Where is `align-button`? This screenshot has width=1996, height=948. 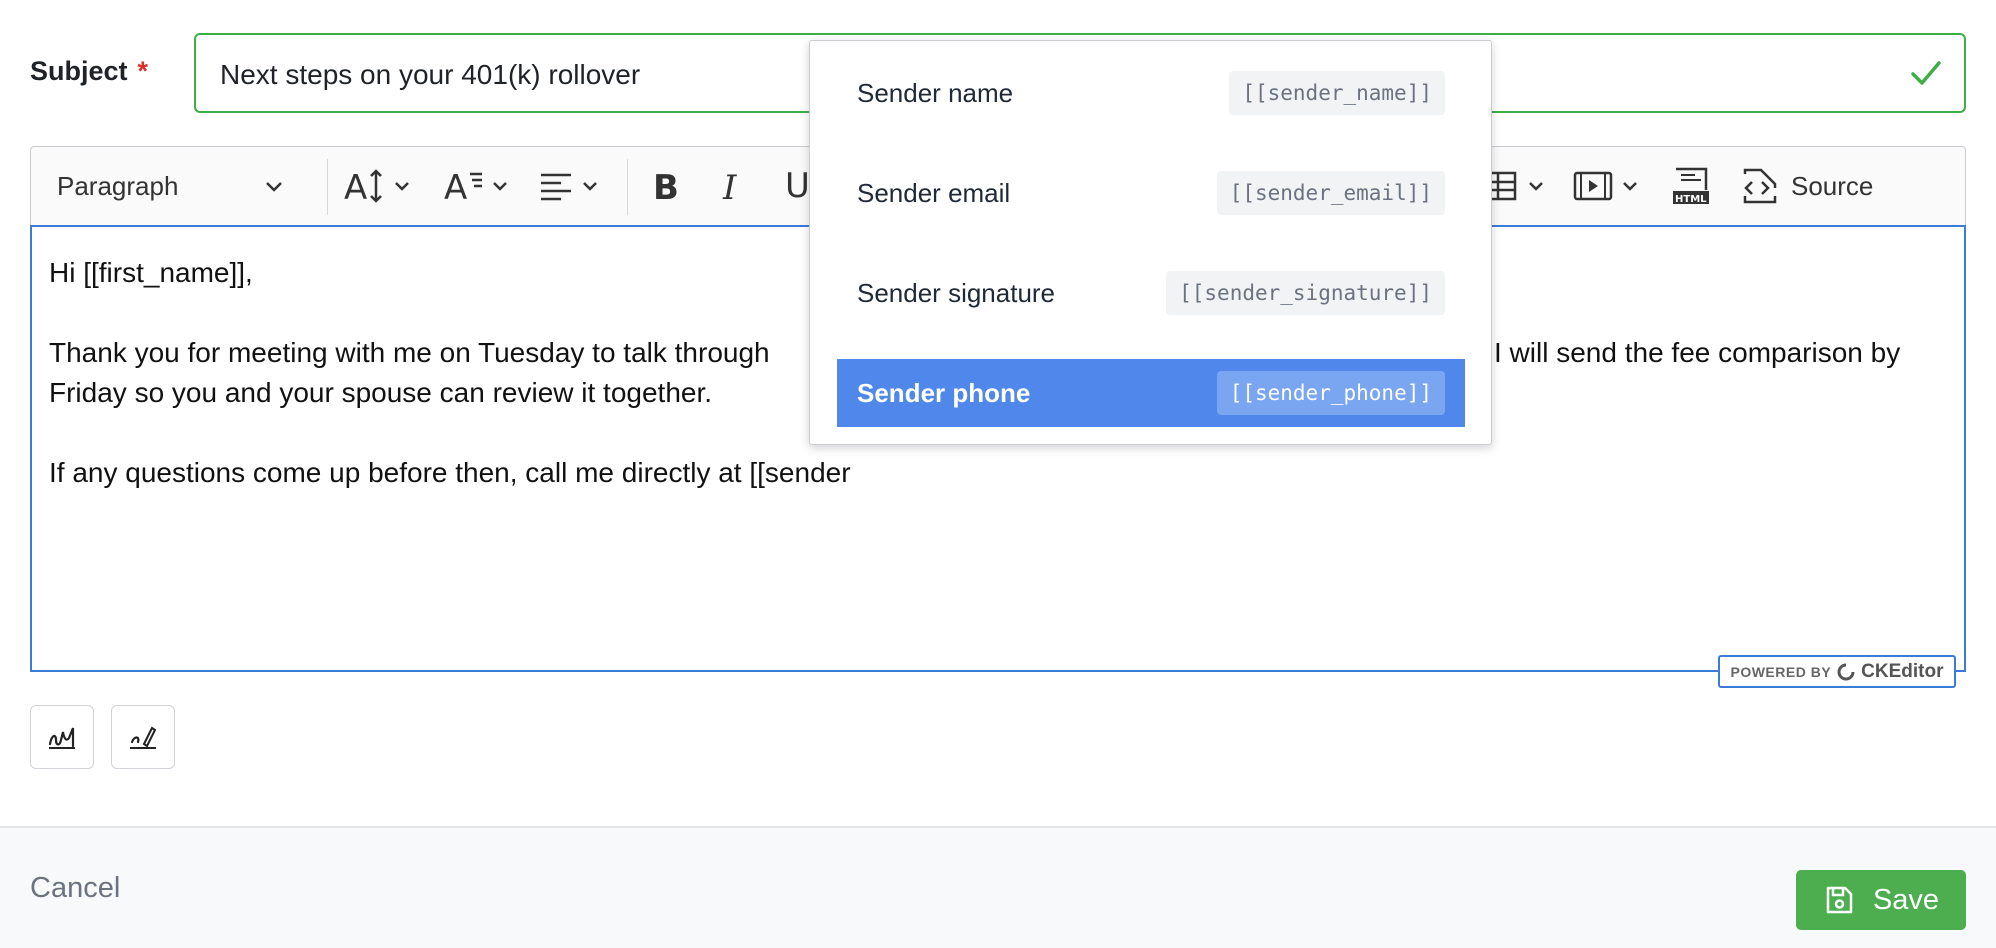
align-button is located at coordinates (569, 186).